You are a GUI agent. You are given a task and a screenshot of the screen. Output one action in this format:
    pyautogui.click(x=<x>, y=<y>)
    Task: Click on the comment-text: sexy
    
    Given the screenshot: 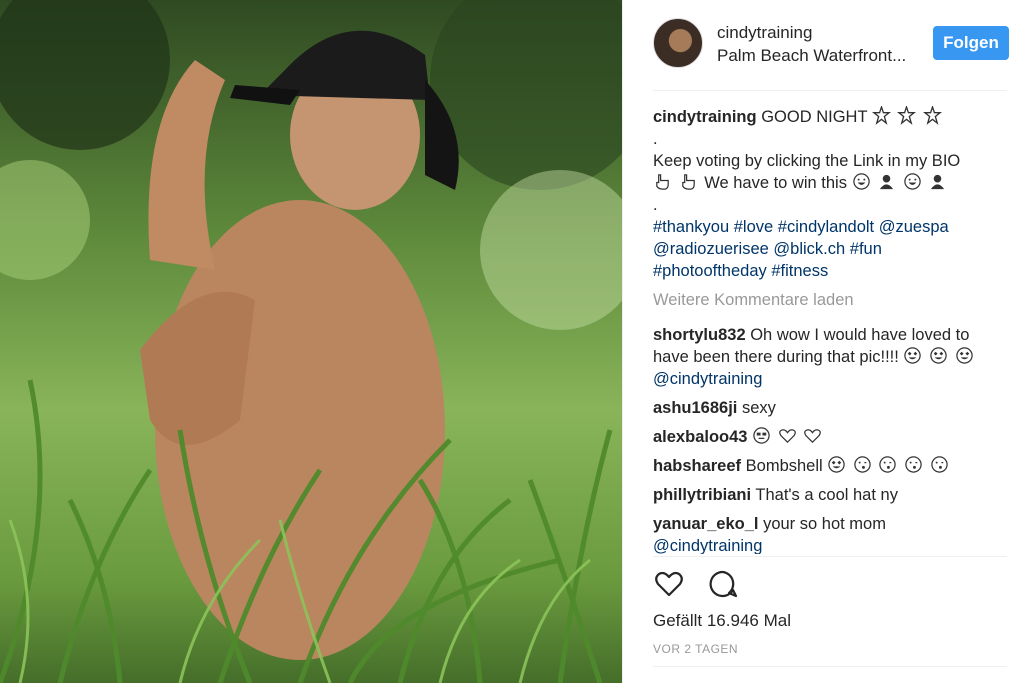 What is the action you would take?
    pyautogui.click(x=758, y=408)
    